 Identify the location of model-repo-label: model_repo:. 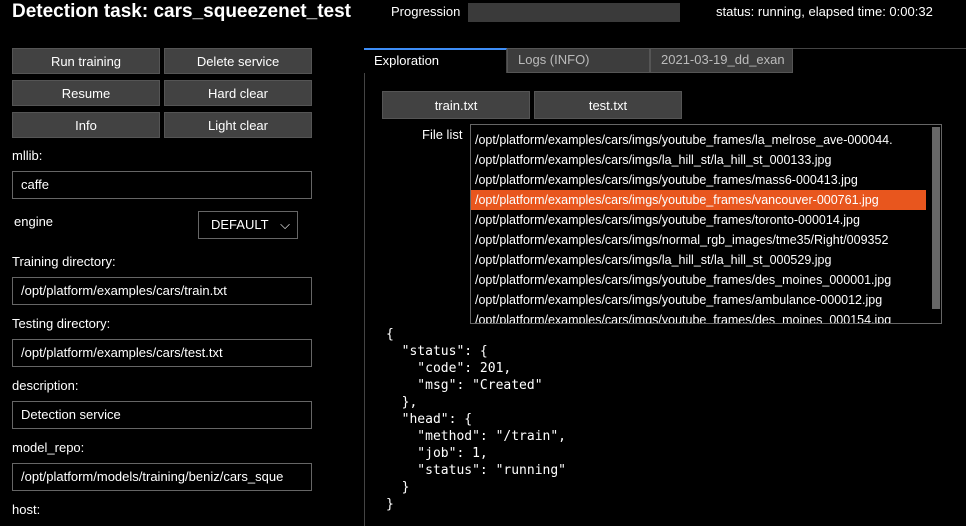
(48, 447).